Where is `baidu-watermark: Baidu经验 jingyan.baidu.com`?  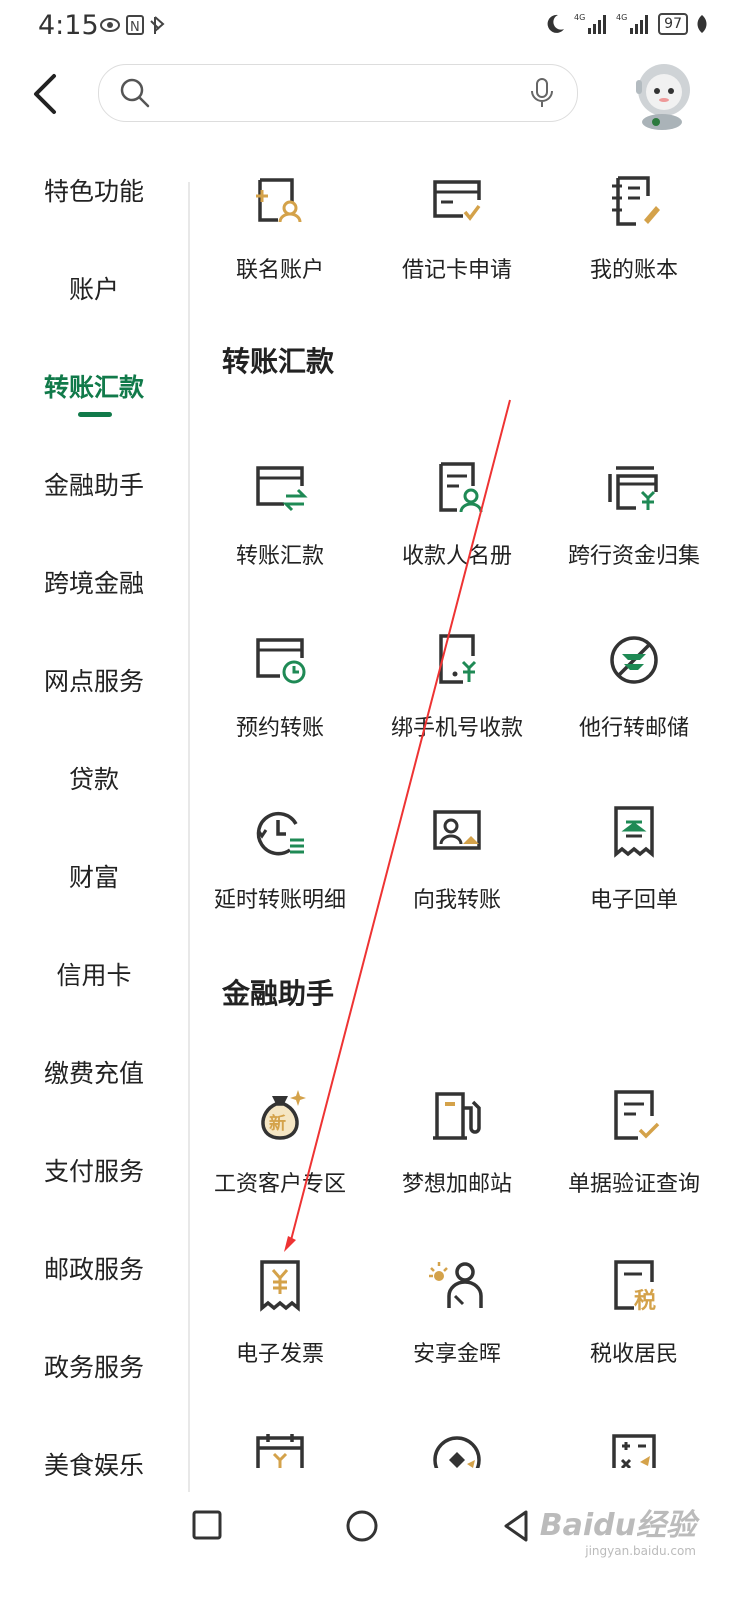 baidu-watermark: Baidu经验 jingyan.baidu.com is located at coordinates (618, 1529).